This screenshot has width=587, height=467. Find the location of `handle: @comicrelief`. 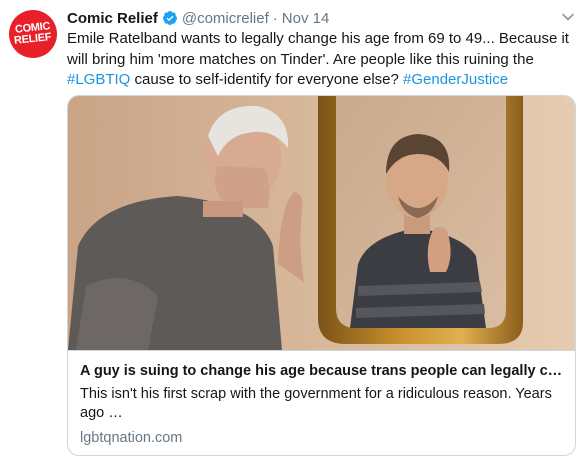

handle: @comicrelief is located at coordinates (225, 18).